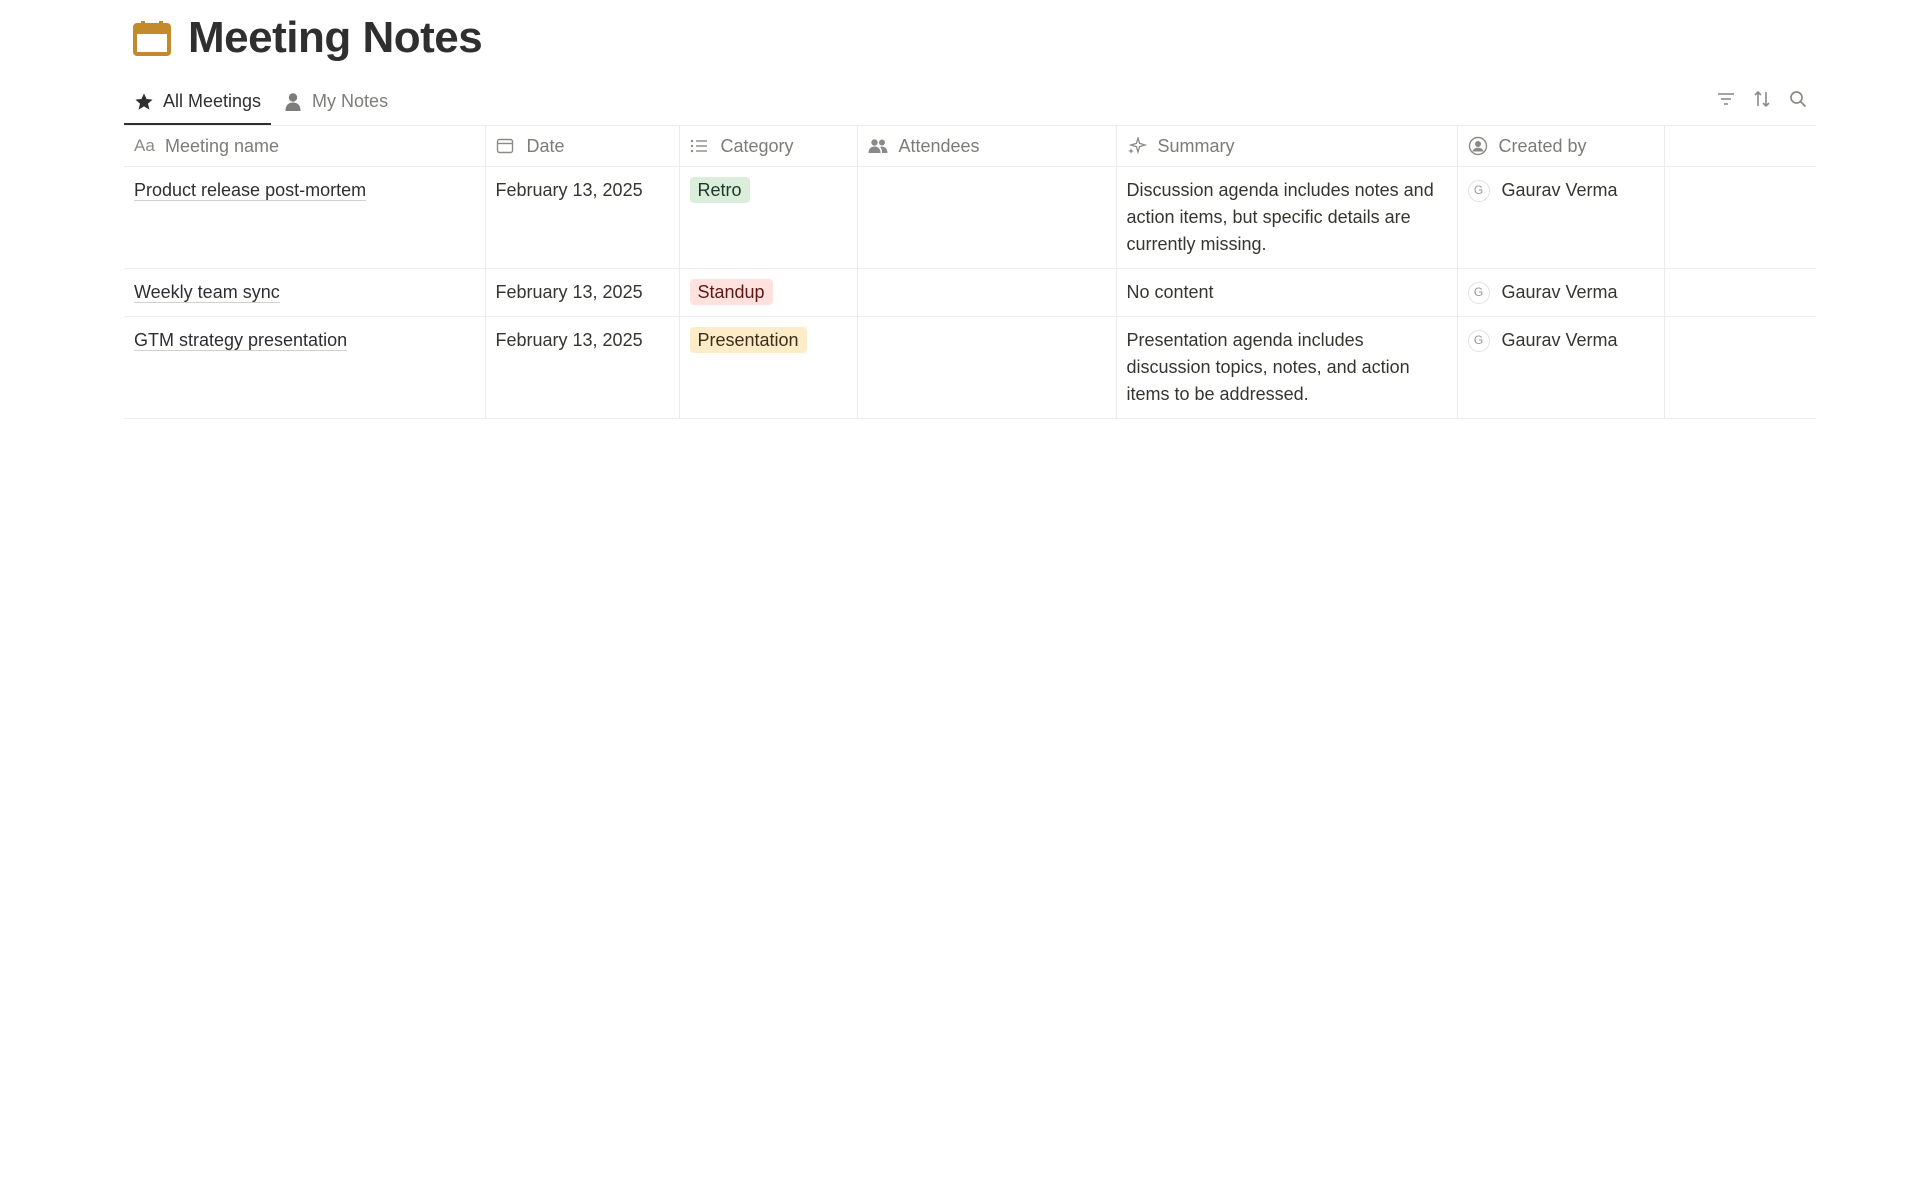  Describe the element at coordinates (879, 146) in the screenshot. I see `people-icon` at that location.